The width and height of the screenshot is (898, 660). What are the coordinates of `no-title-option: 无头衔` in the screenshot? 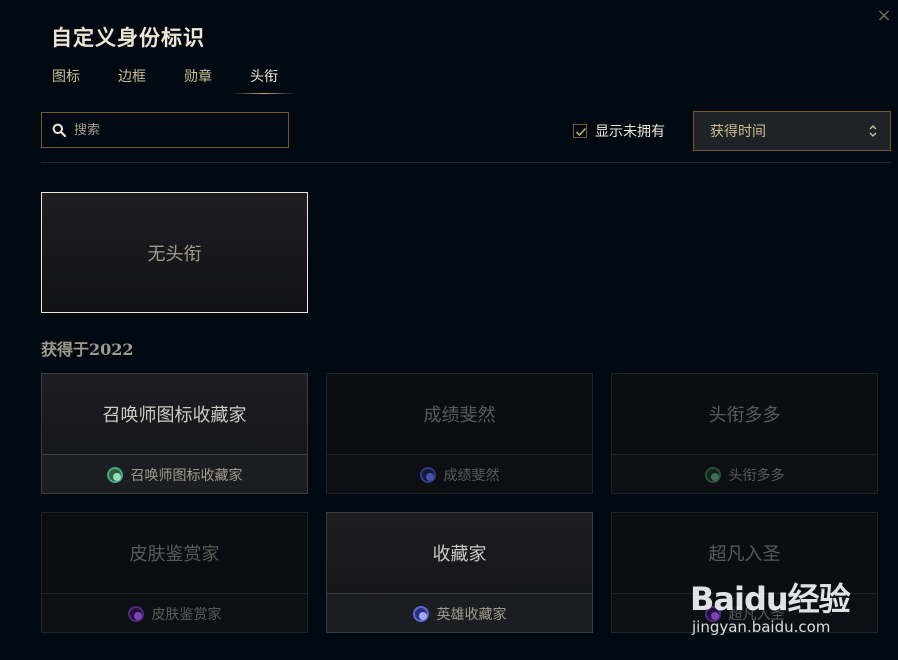 It's located at (174, 252).